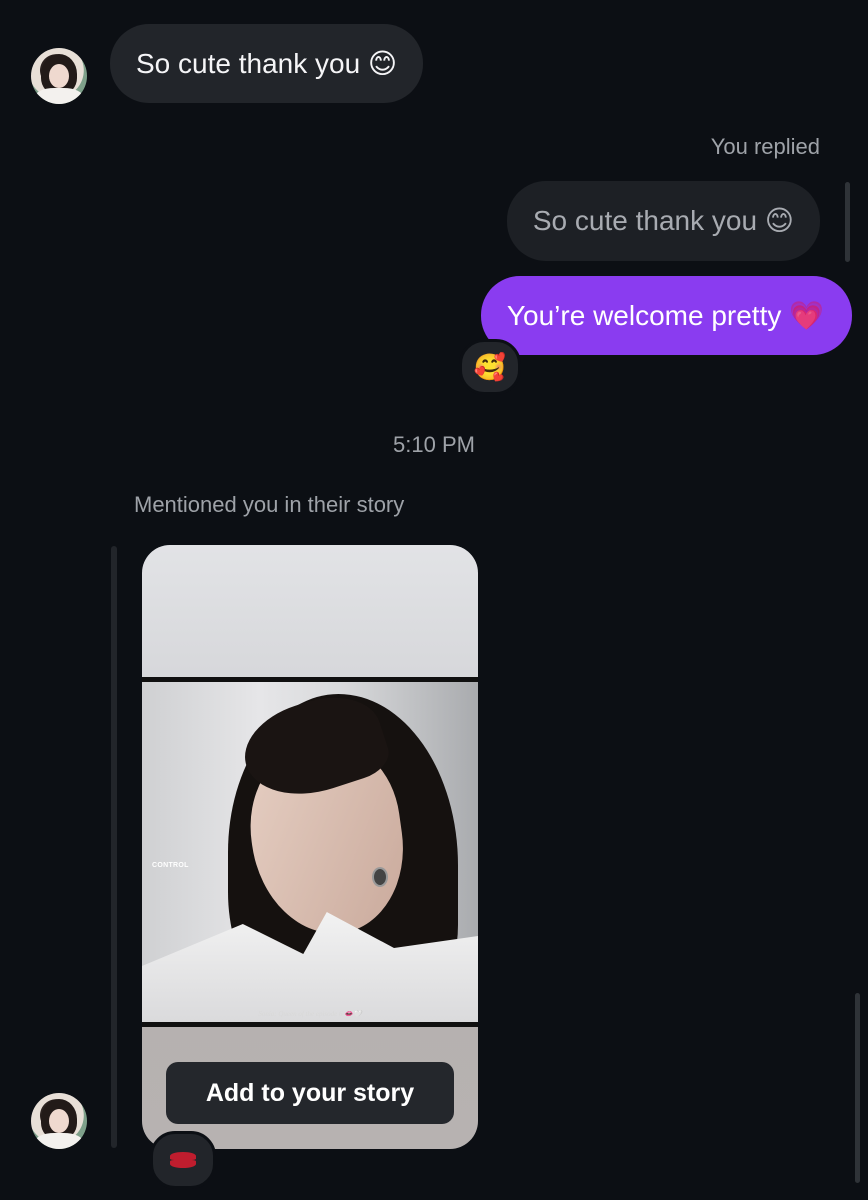  I want to click on incoming-message-bubble: So cute thank you 😊, so click(267, 63).